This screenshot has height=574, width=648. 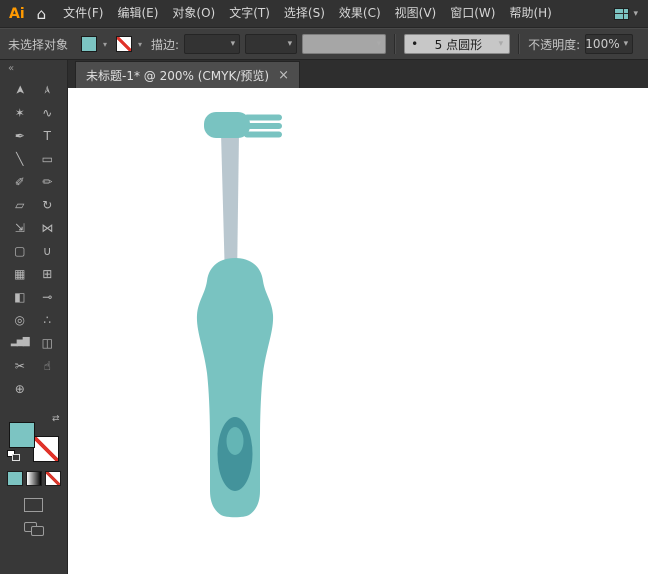 I want to click on screen-mode-front-icon, so click(x=37, y=531).